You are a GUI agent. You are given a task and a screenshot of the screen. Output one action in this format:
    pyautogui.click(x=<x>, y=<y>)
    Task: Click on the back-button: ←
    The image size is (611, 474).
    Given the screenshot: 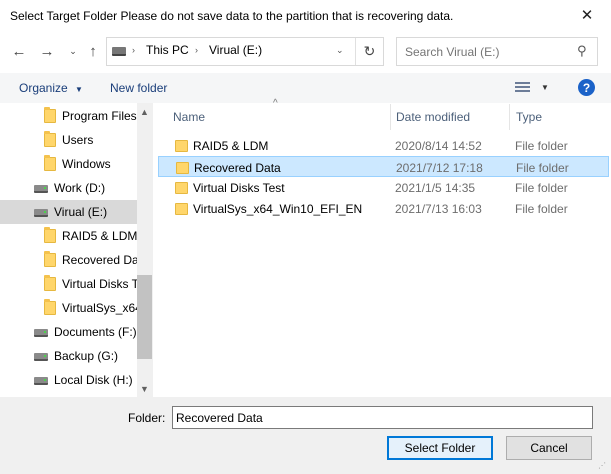 What is the action you would take?
    pyautogui.click(x=19, y=51)
    